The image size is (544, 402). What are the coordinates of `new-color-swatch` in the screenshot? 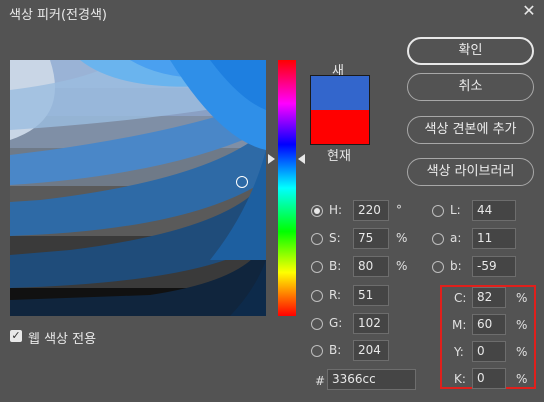 It's located at (340, 93).